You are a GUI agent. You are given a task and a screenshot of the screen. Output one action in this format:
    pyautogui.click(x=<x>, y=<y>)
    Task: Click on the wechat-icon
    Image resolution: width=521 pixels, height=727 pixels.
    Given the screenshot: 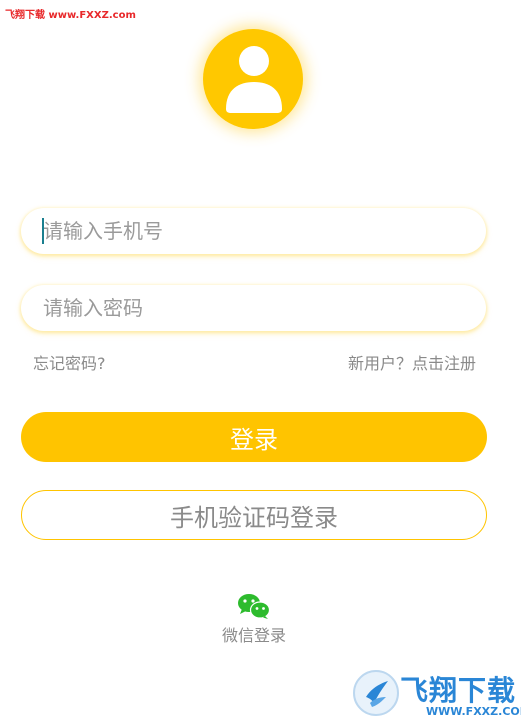 What is the action you would take?
    pyautogui.click(x=254, y=606)
    